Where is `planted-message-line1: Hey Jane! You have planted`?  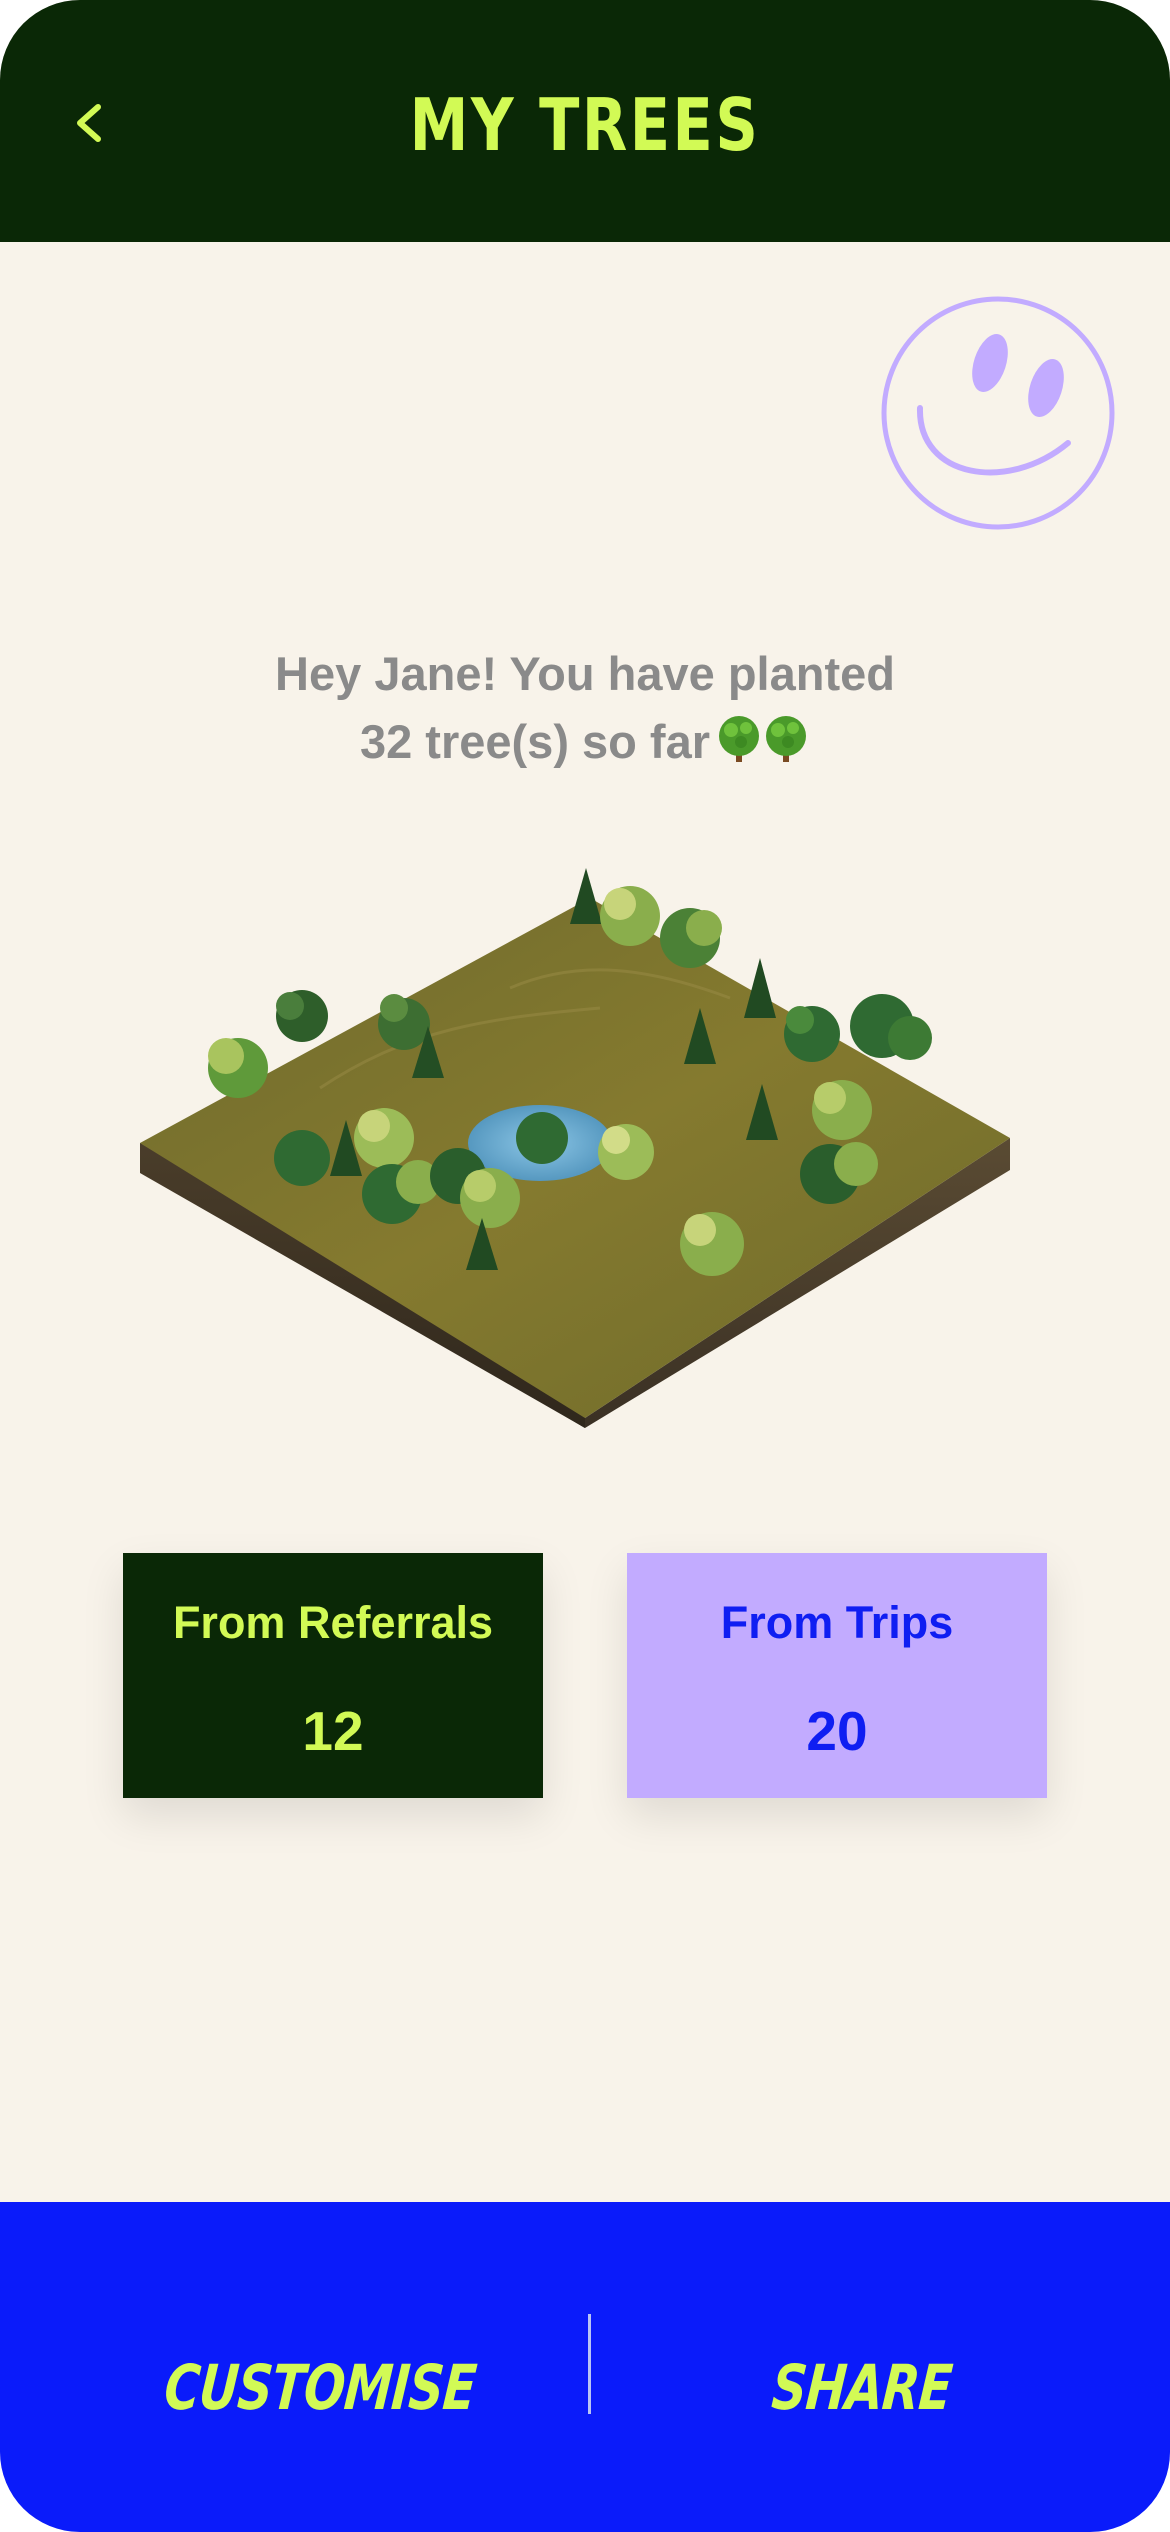 planted-message-line1: Hey Jane! You have planted is located at coordinates (585, 673).